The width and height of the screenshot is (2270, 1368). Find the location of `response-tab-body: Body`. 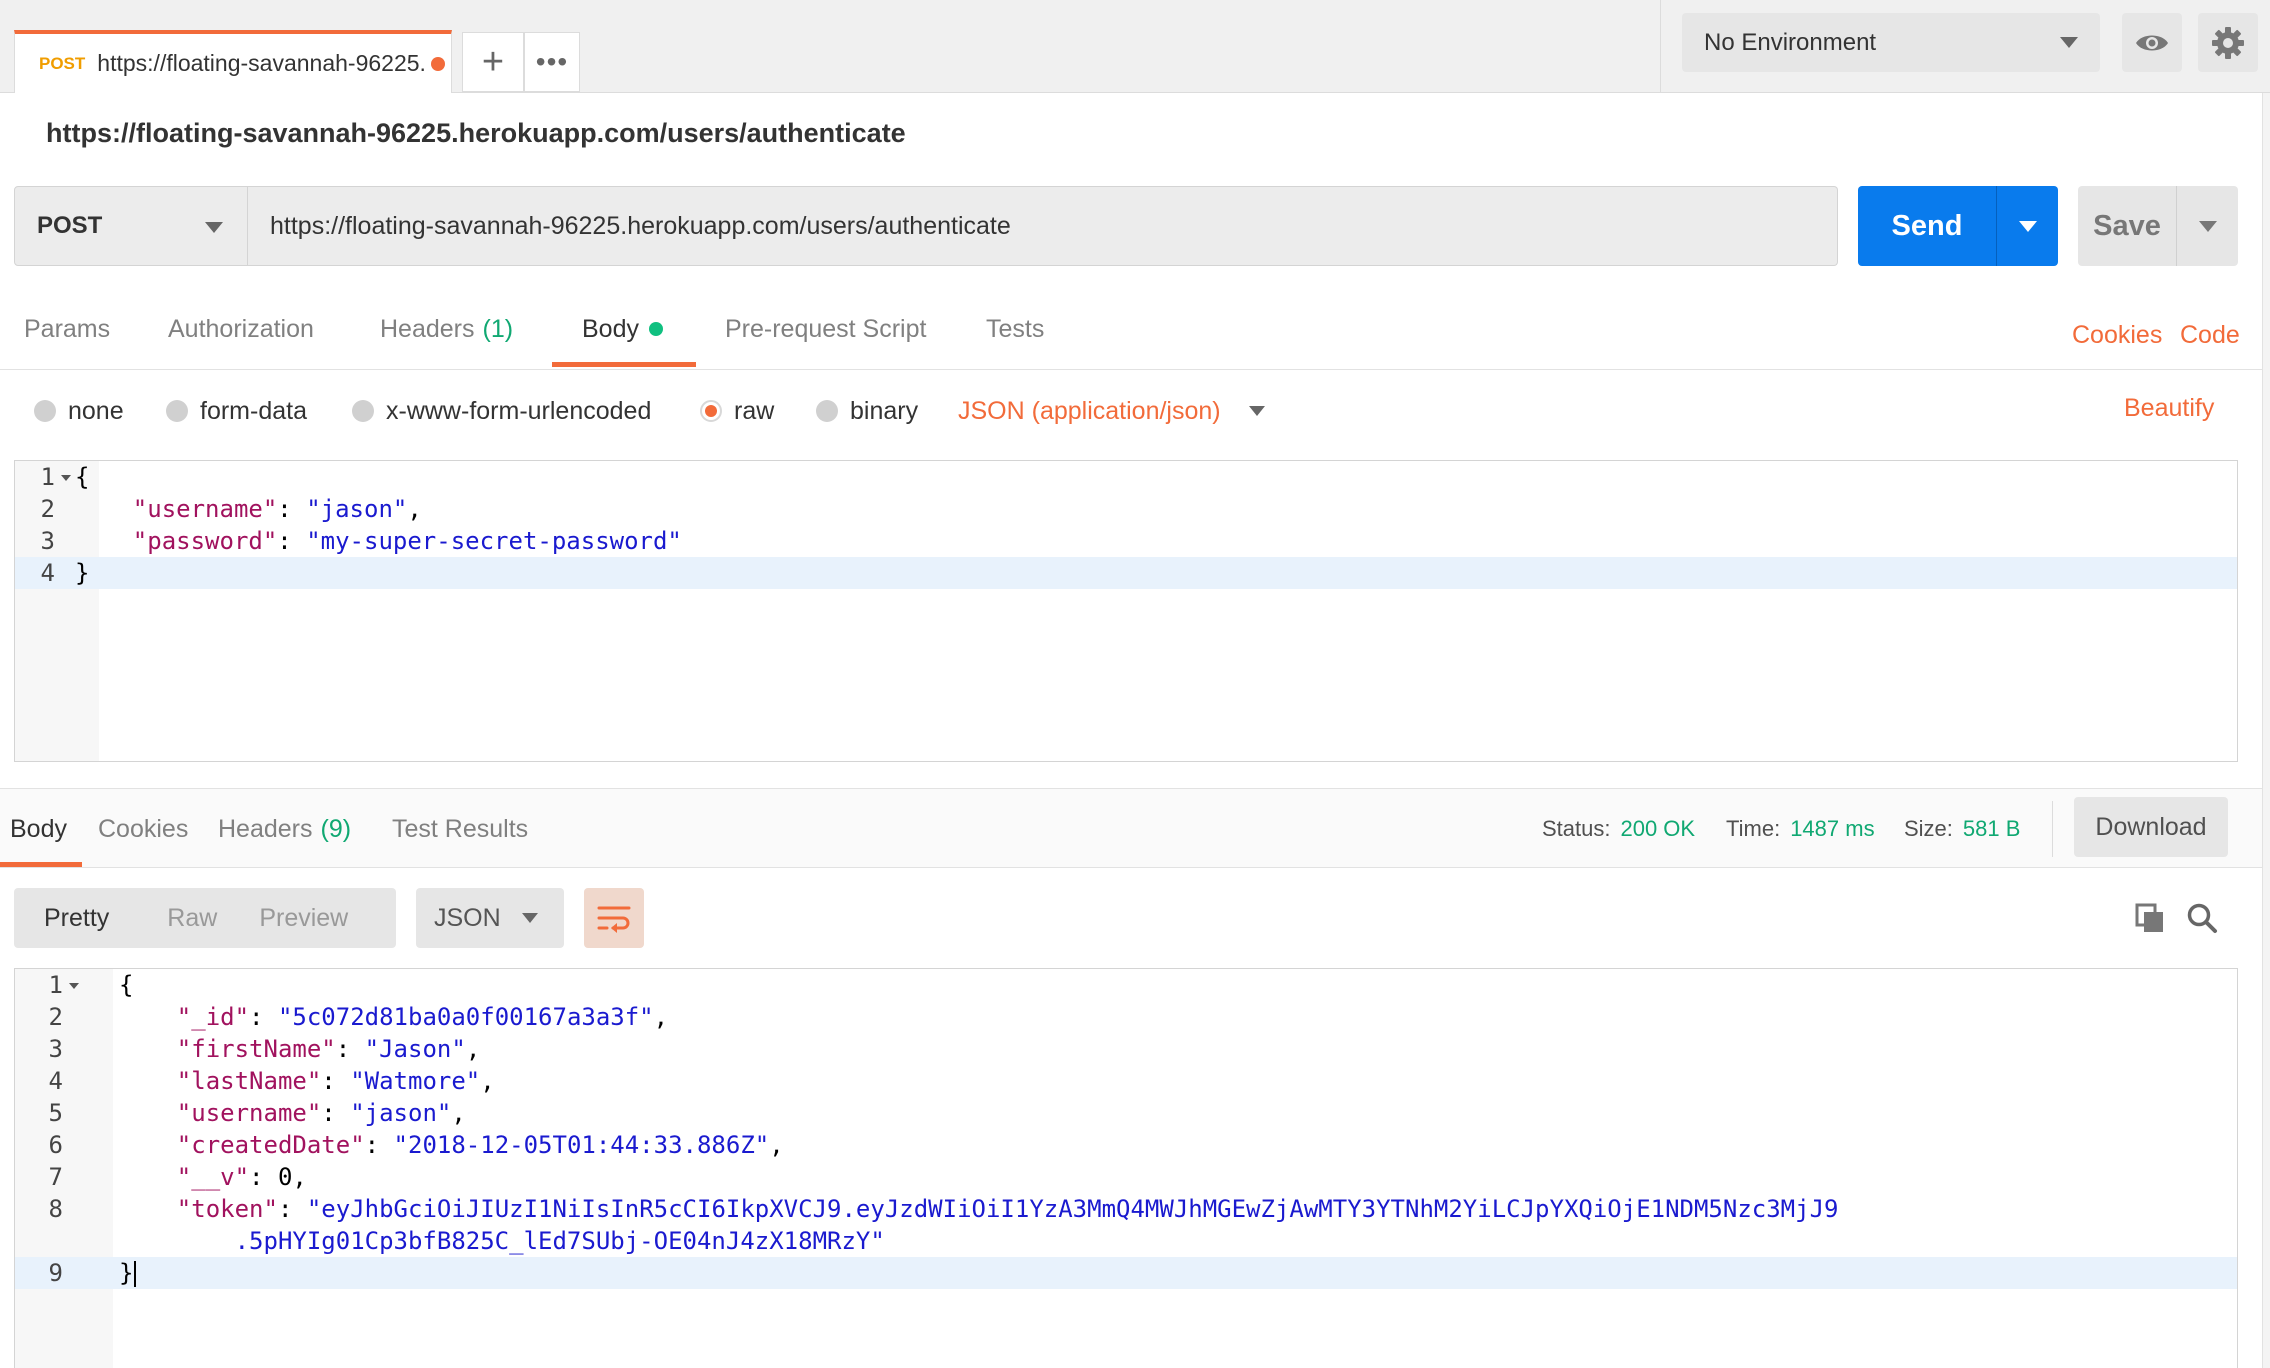

response-tab-body: Body is located at coordinates (38, 829).